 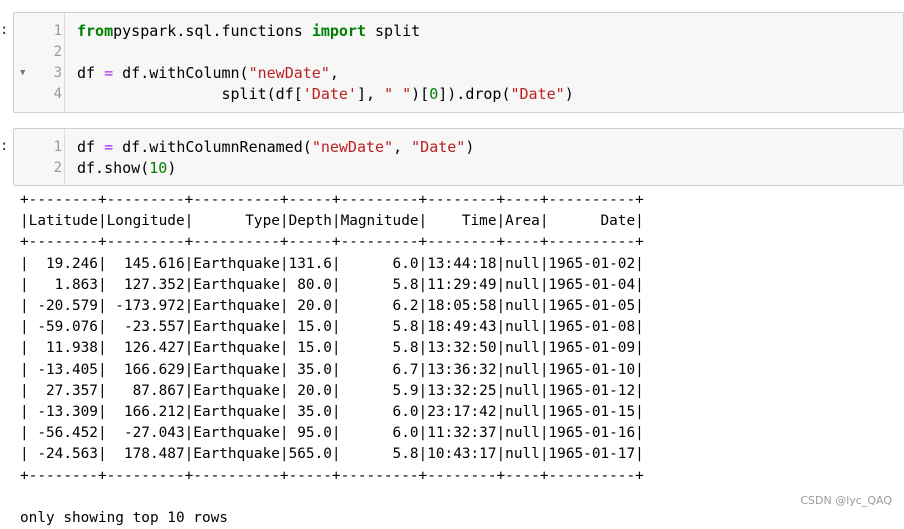 I want to click on code-token: df.withColumn(, so click(x=181, y=73).